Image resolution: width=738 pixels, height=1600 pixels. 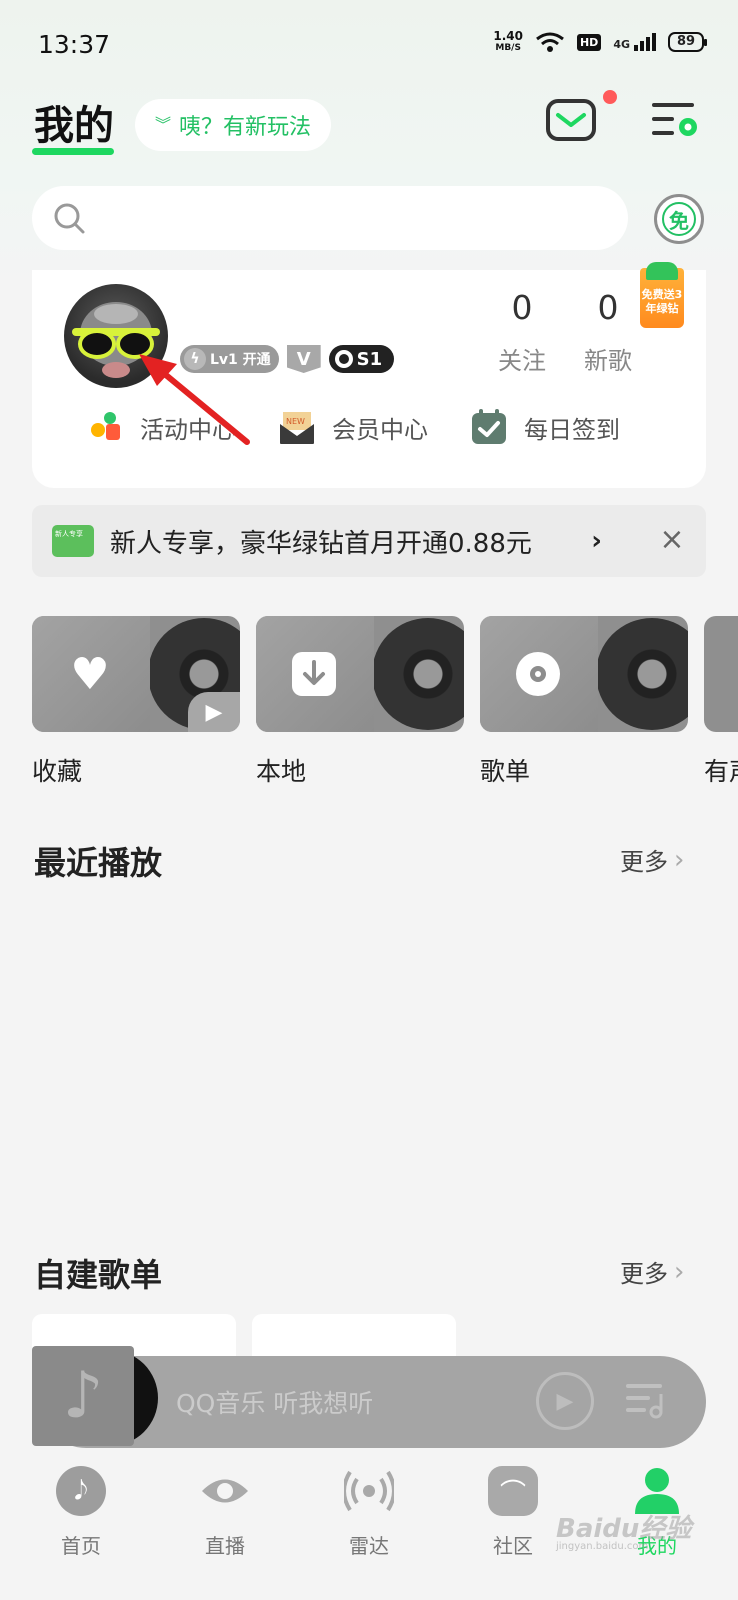 What do you see at coordinates (83, 1396) in the screenshot?
I see `music-note-cover-icon: ♪` at bounding box center [83, 1396].